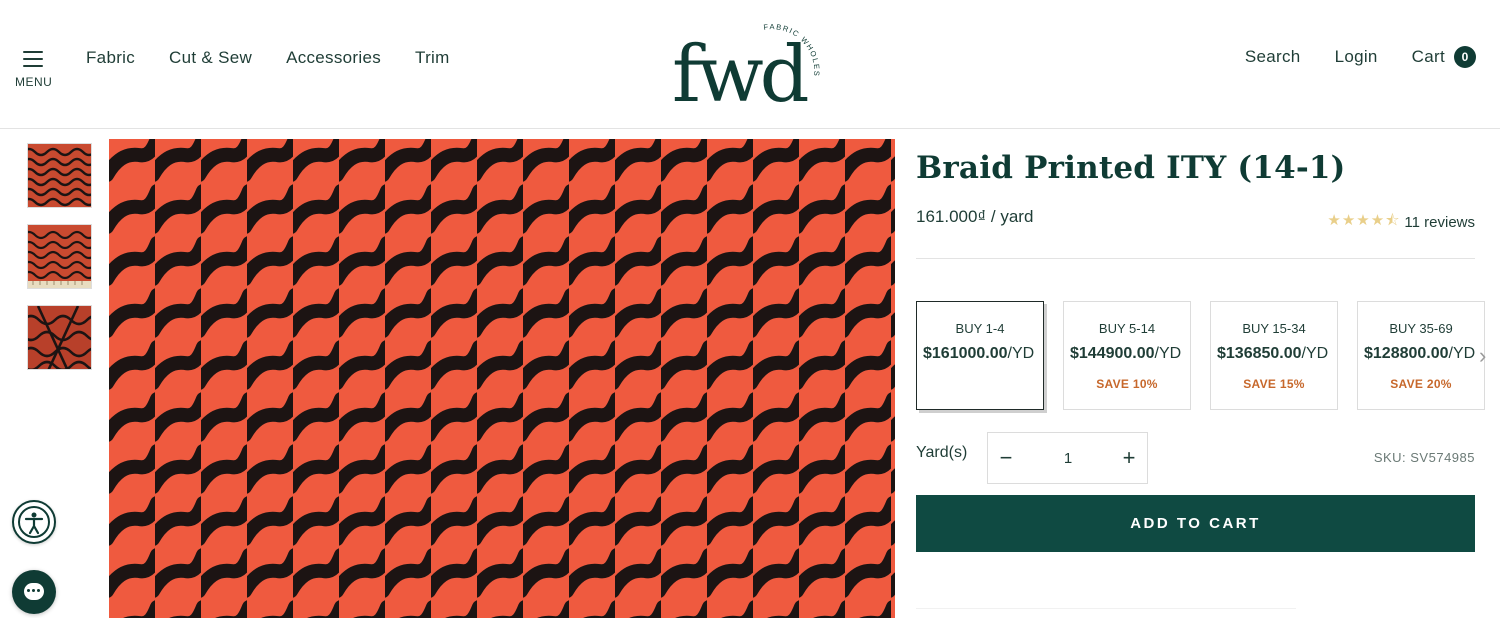  Describe the element at coordinates (1006, 458) in the screenshot. I see `decrease-quantity-button: −` at that location.